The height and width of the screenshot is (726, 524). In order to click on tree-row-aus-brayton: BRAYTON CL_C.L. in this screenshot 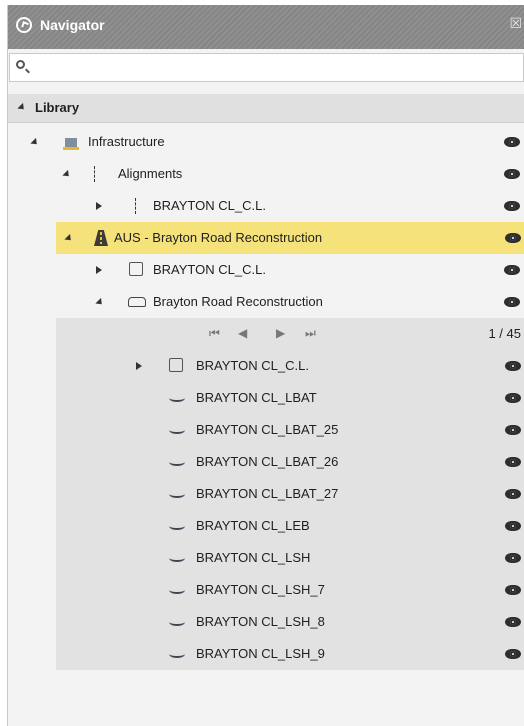, I will do `click(266, 270)`.